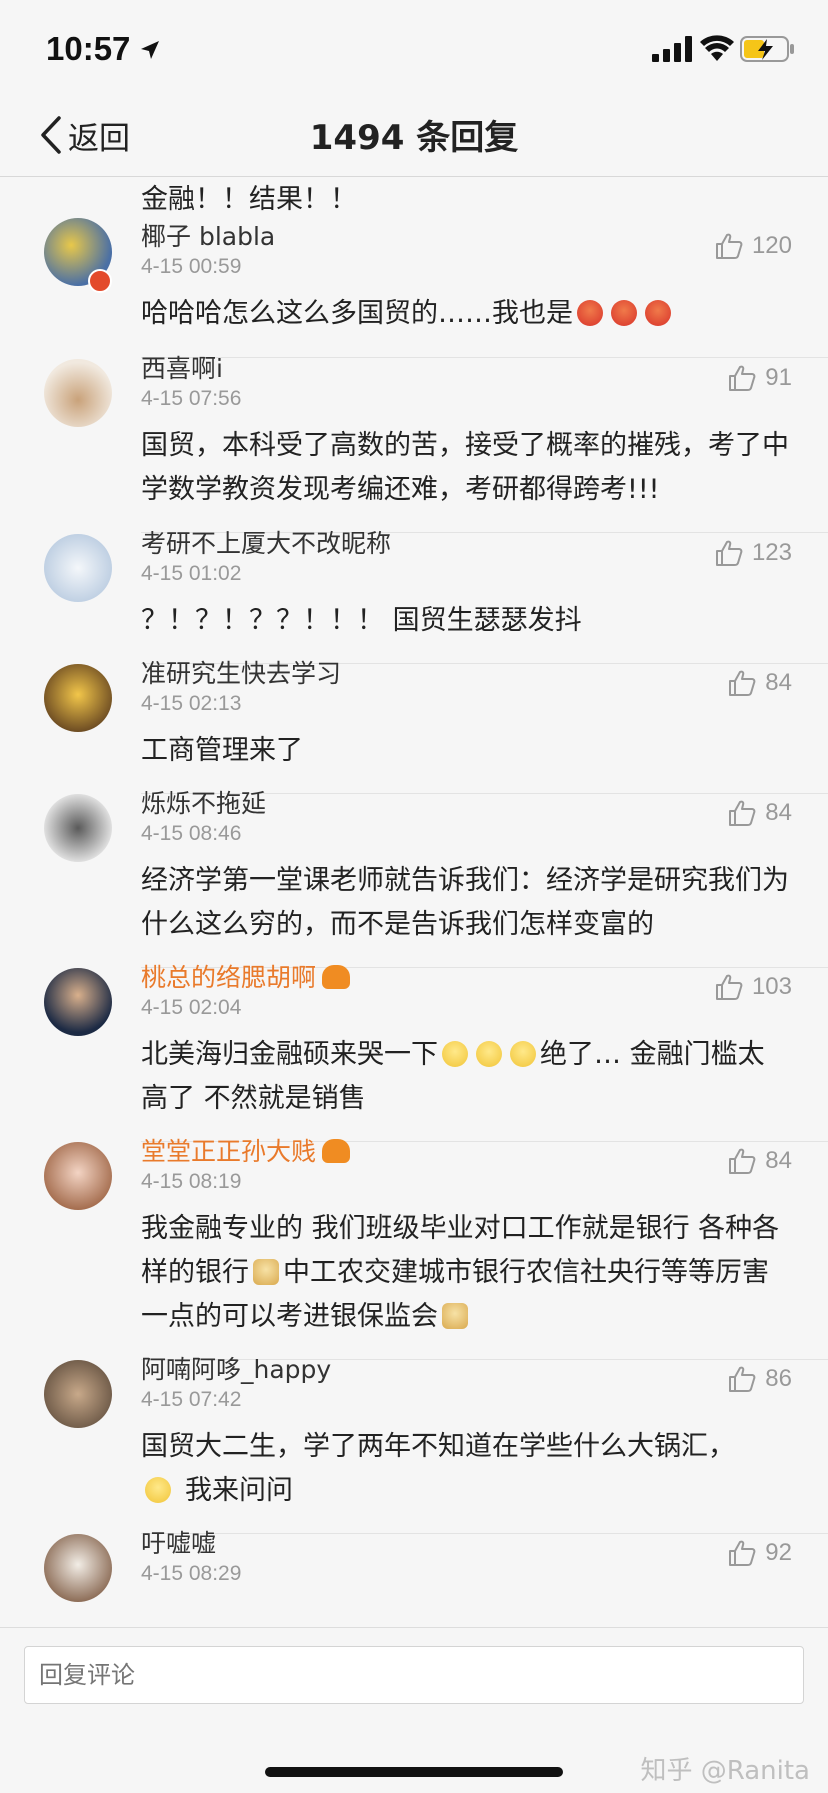 The height and width of the screenshot is (1793, 828). What do you see at coordinates (759, 378) in the screenshot?
I see `like-button: 91` at bounding box center [759, 378].